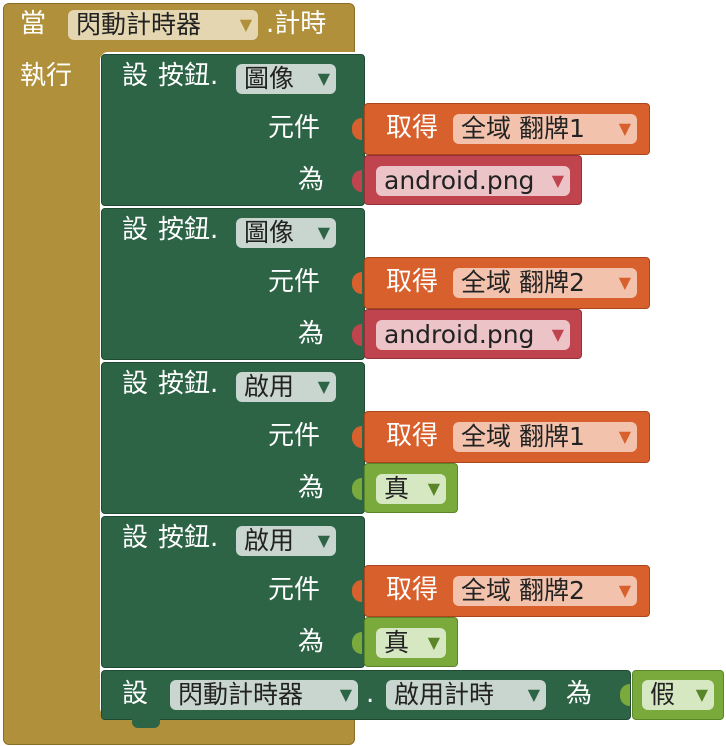  Describe the element at coordinates (269, 540) in the screenshot. I see `property-value-4: 啟用` at that location.